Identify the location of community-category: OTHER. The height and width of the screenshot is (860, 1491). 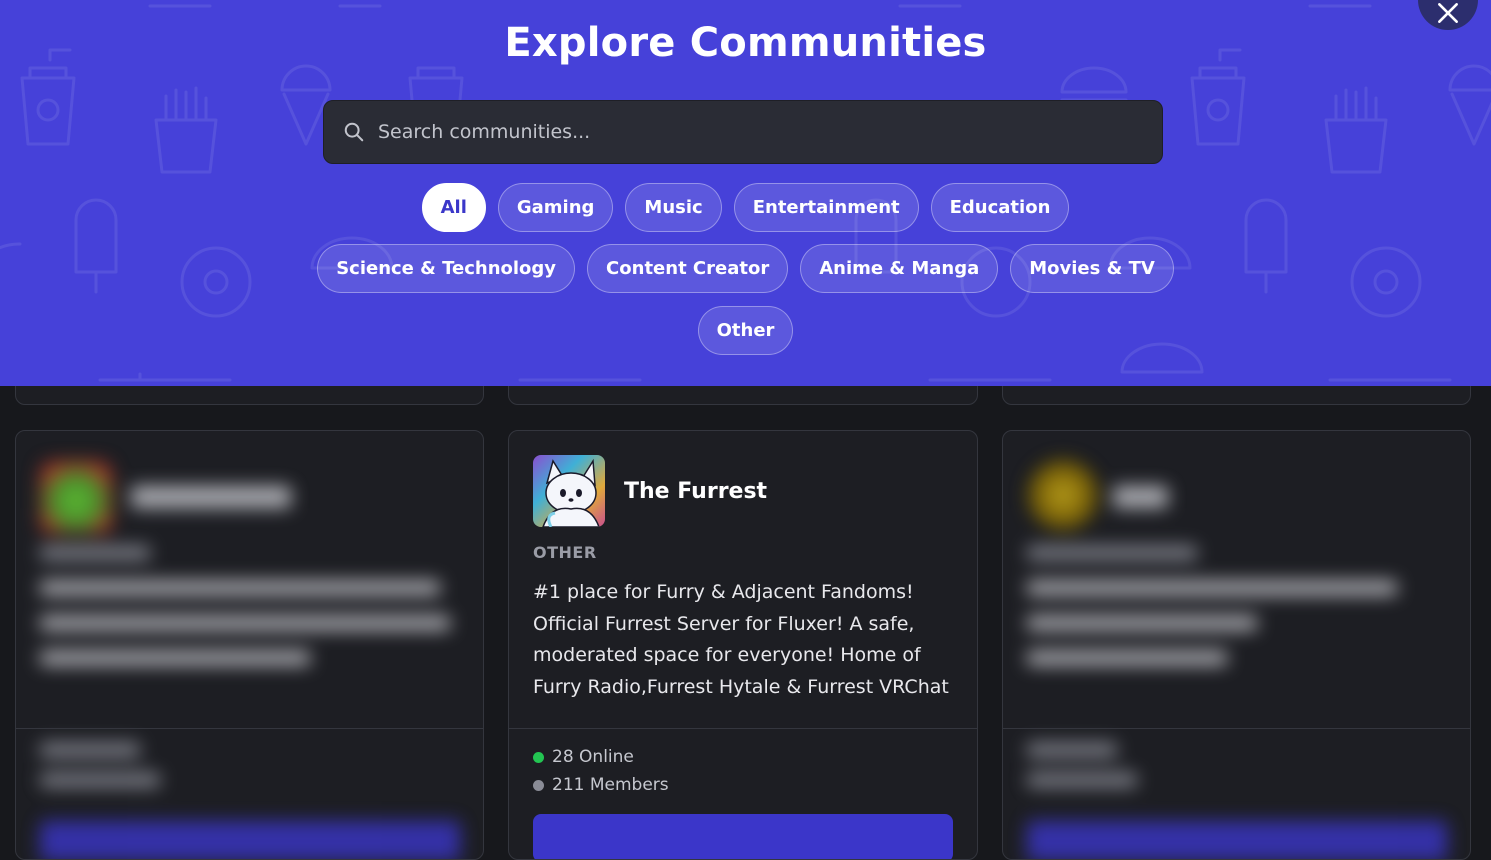
(565, 552).